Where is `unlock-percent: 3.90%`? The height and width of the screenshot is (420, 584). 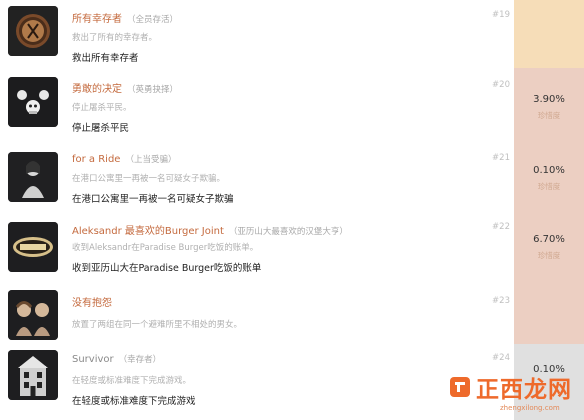 unlock-percent: 3.90% is located at coordinates (549, 99).